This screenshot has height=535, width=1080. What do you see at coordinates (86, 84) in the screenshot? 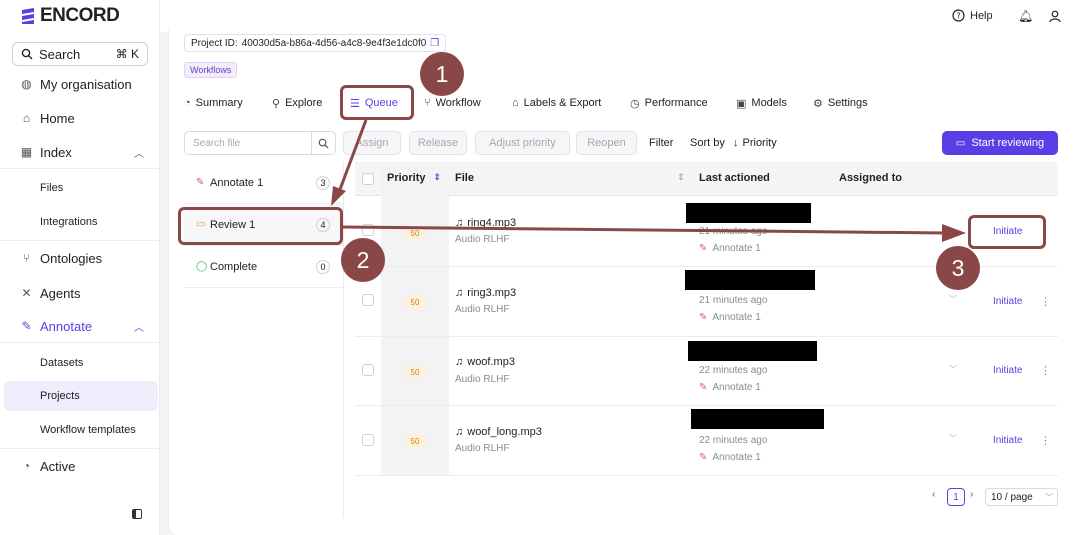
I see `nav-label: My organisation` at bounding box center [86, 84].